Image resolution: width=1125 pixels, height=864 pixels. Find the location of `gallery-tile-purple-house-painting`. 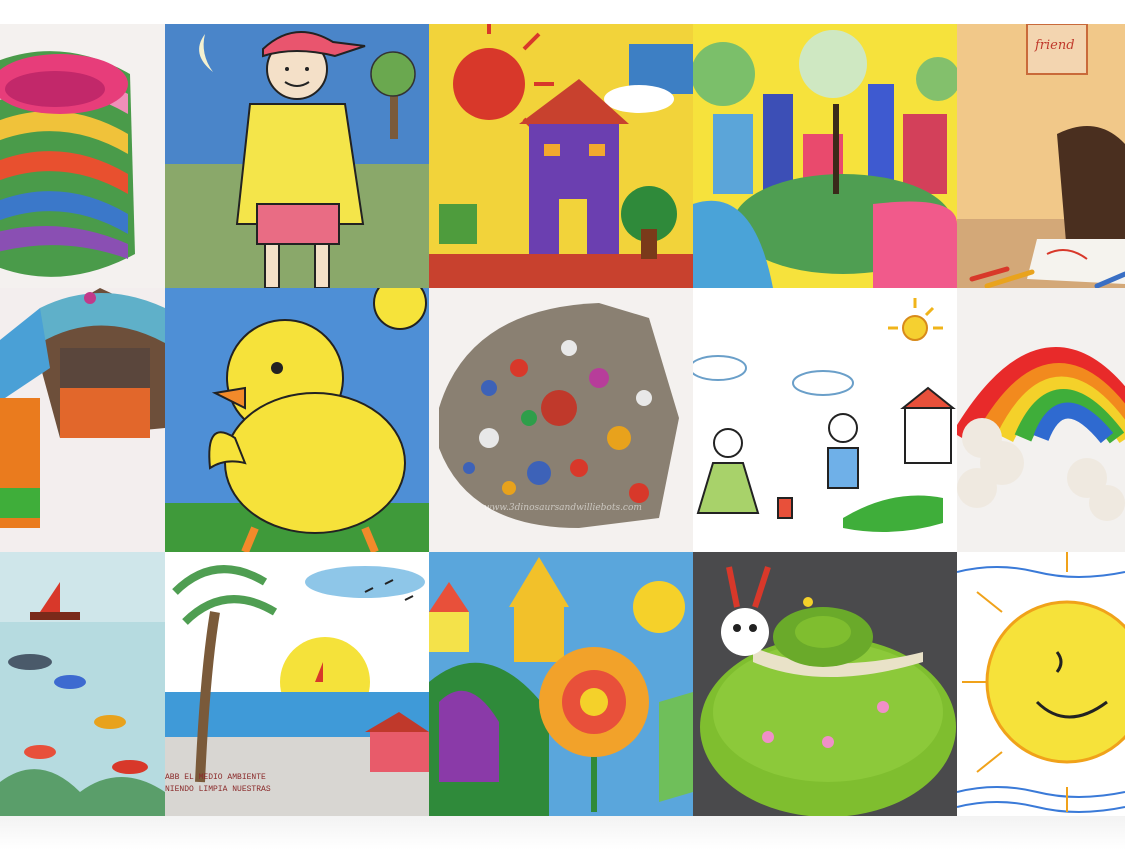

gallery-tile-purple-house-painting is located at coordinates (561, 156).